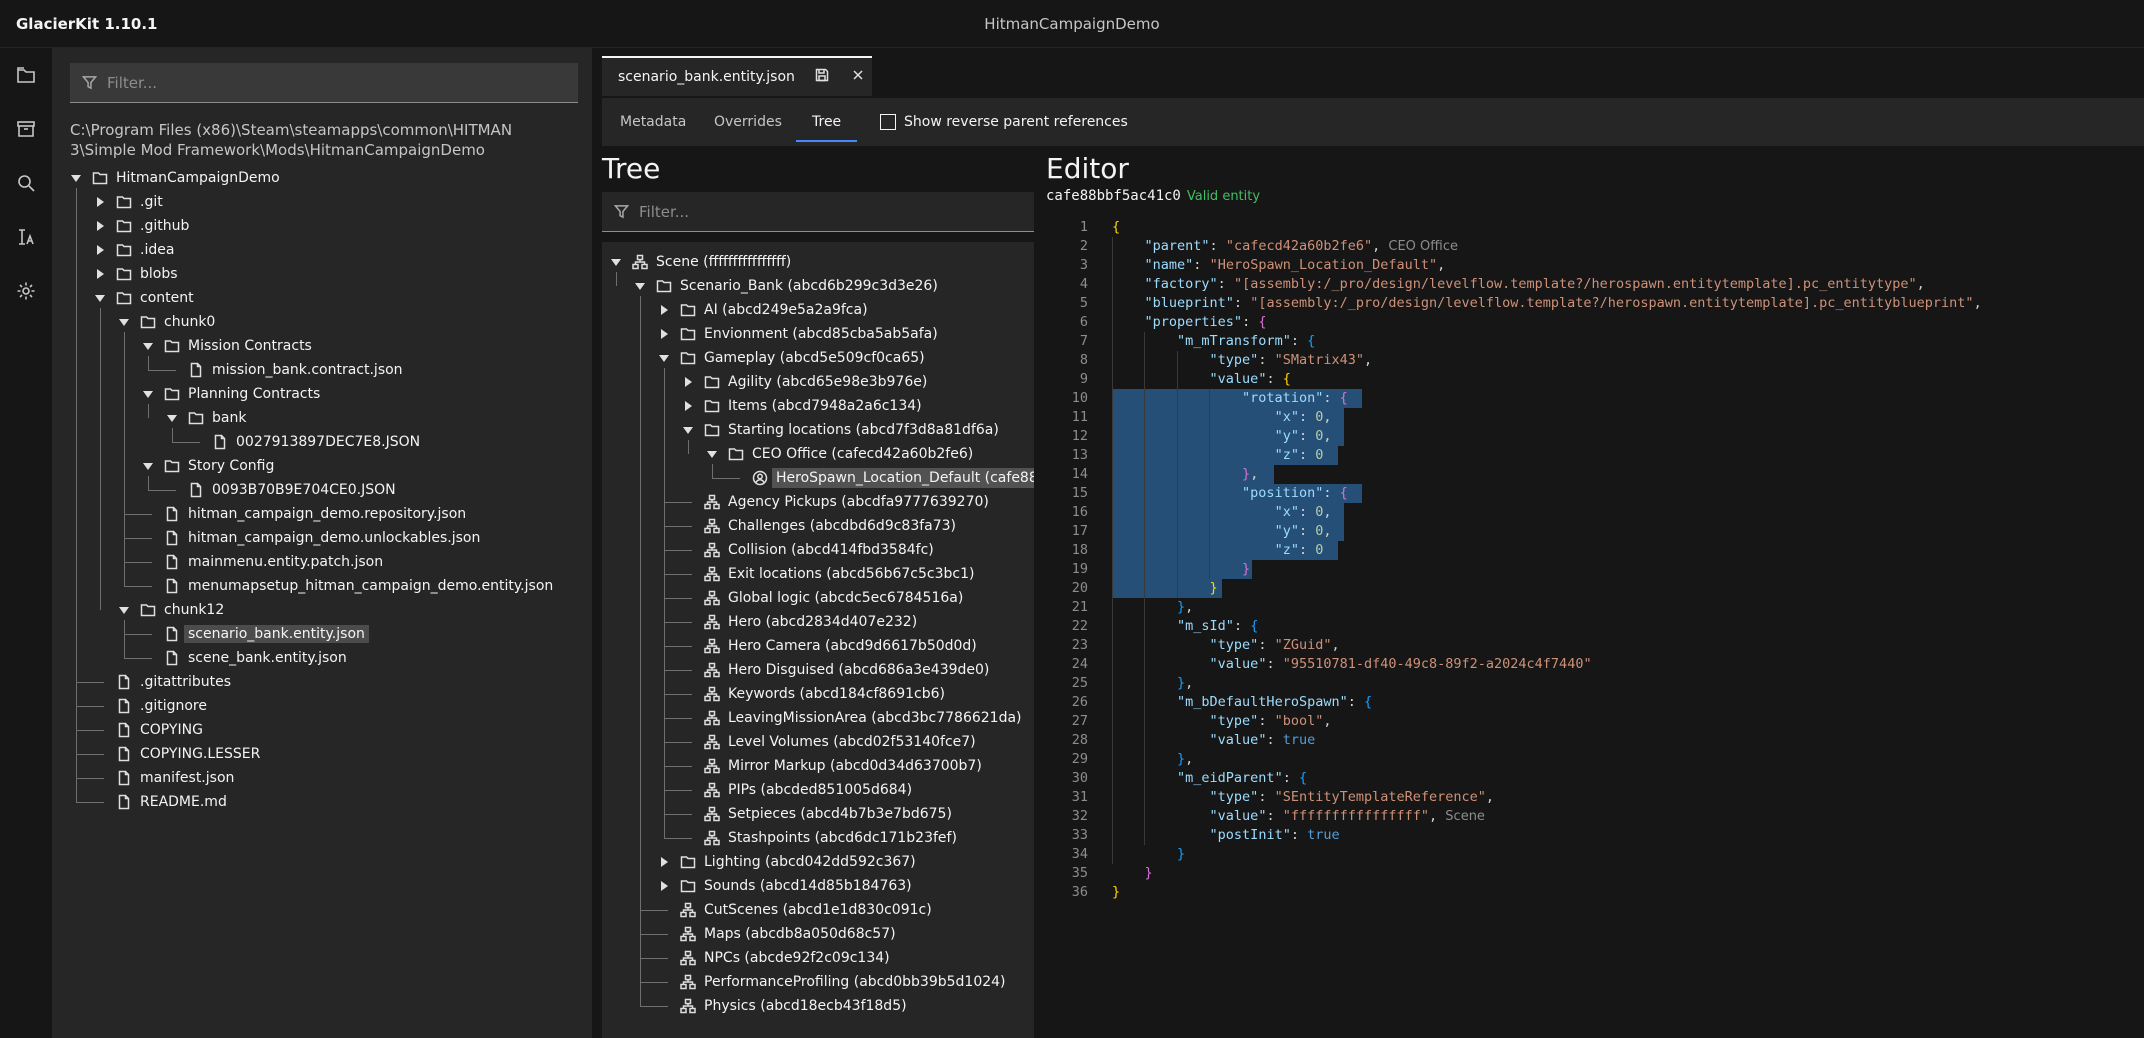  What do you see at coordinates (1230, 398) in the screenshot?
I see `code-line: "rotation": {` at bounding box center [1230, 398].